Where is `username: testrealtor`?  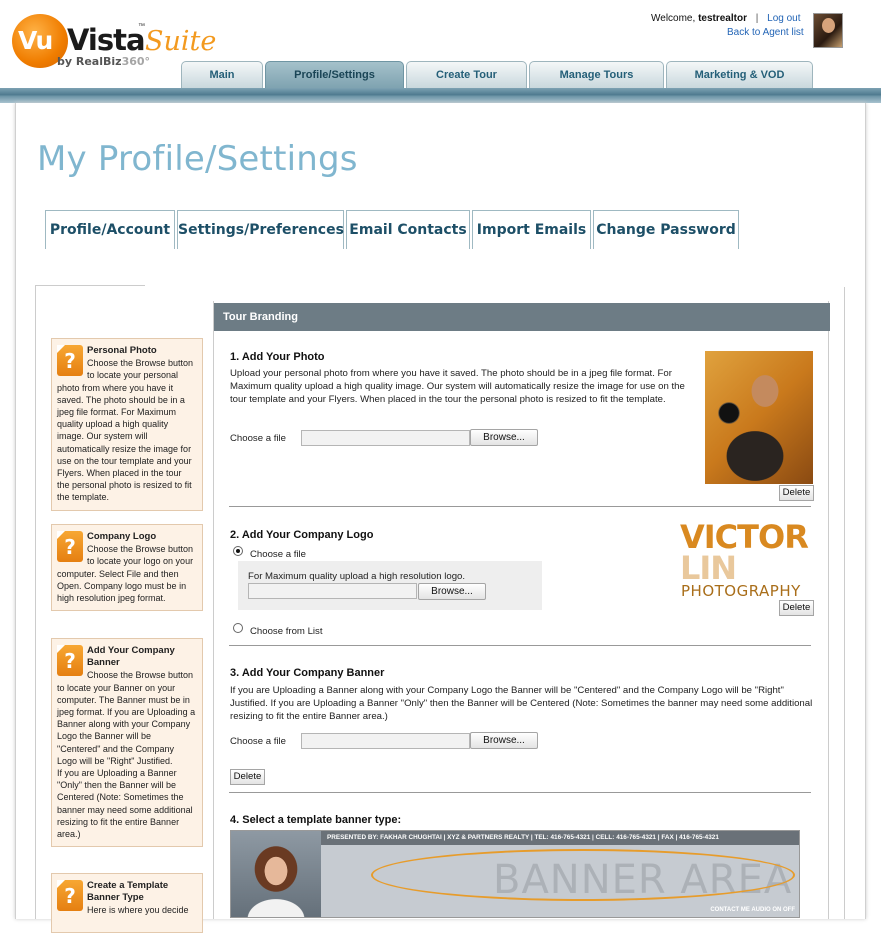 username: testrealtor is located at coordinates (722, 18).